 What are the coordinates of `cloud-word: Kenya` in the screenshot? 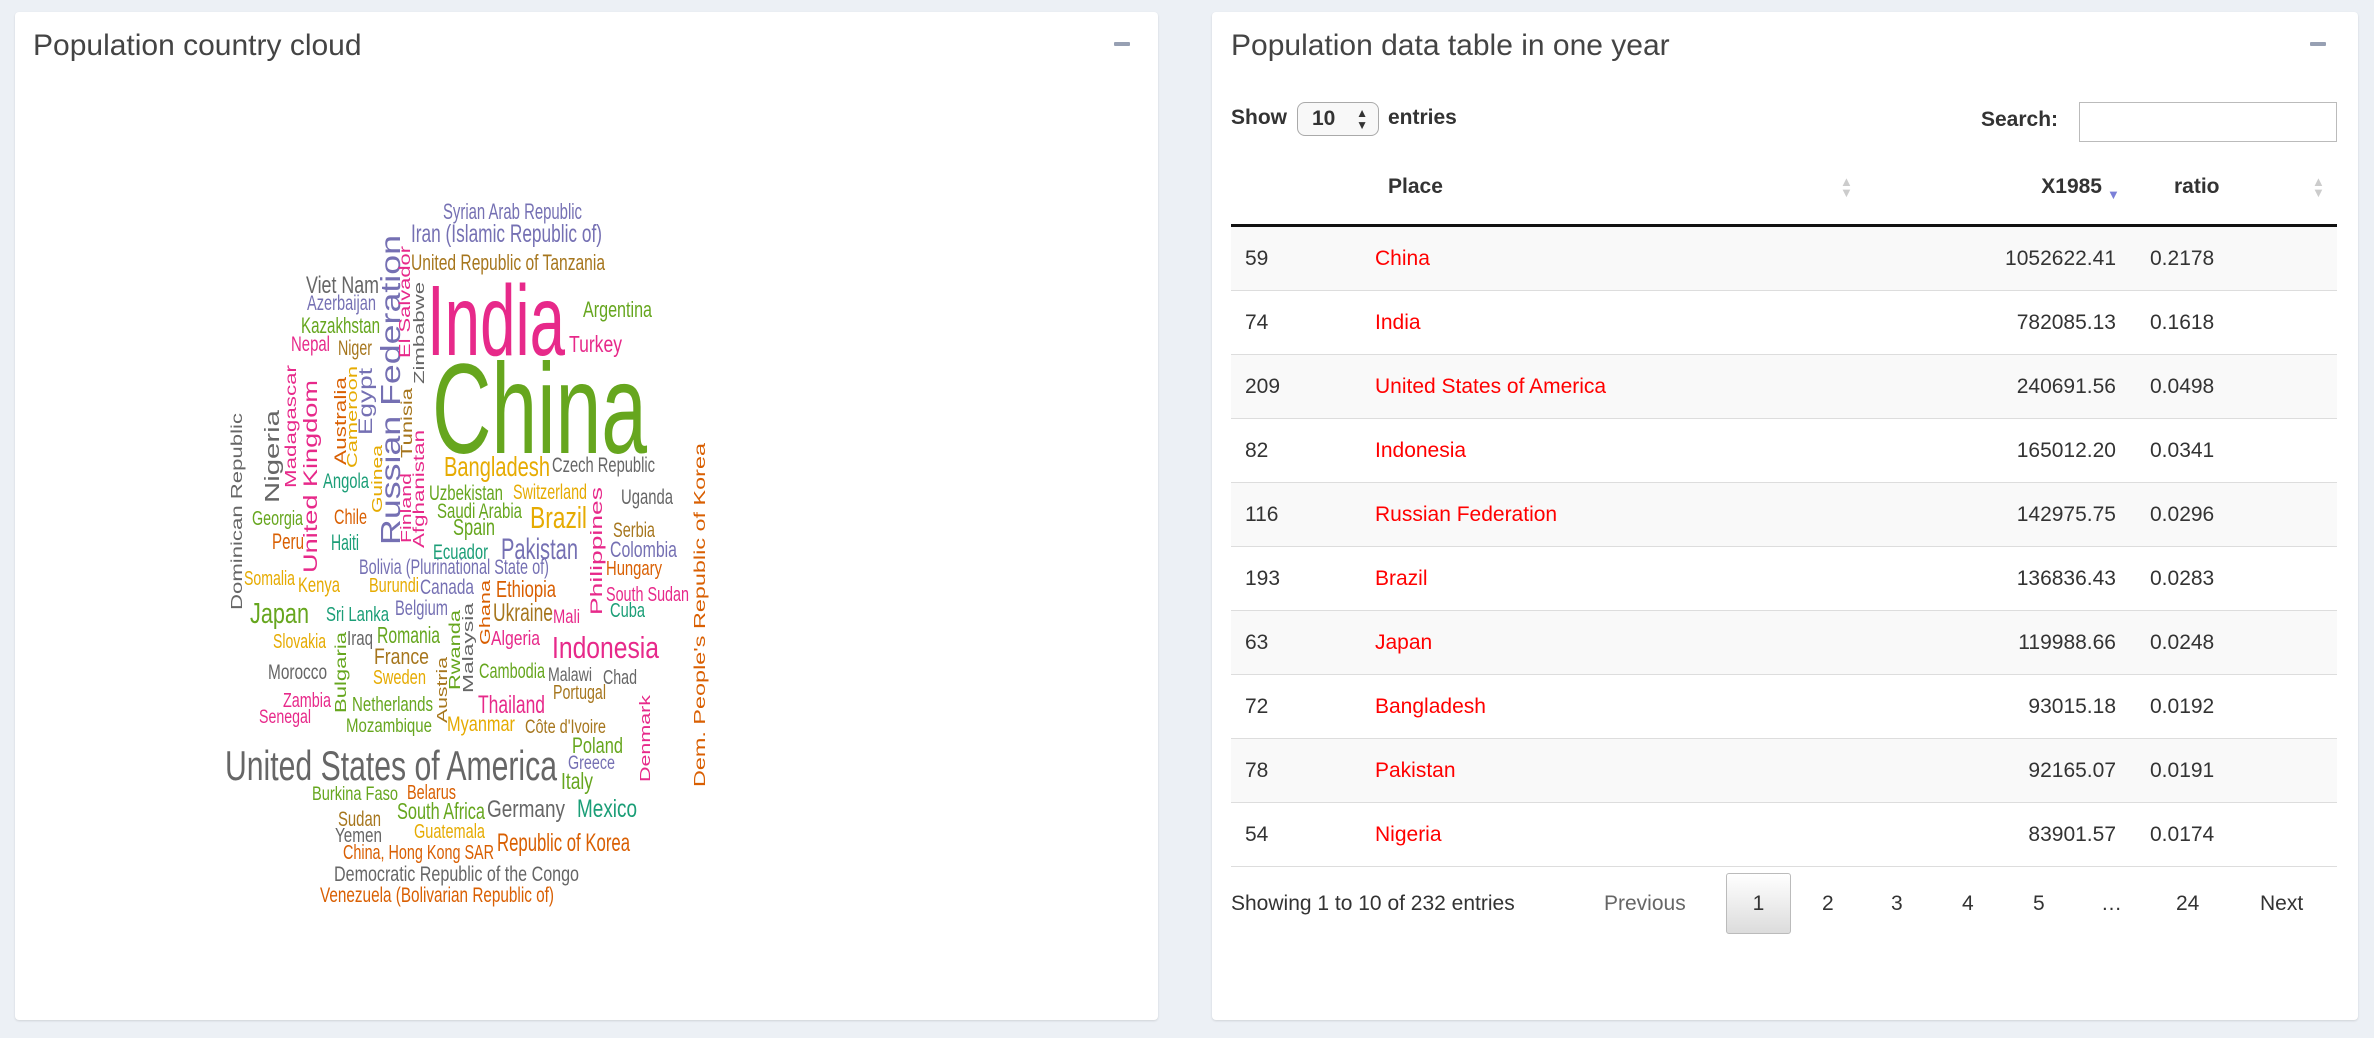 It's located at (319, 585).